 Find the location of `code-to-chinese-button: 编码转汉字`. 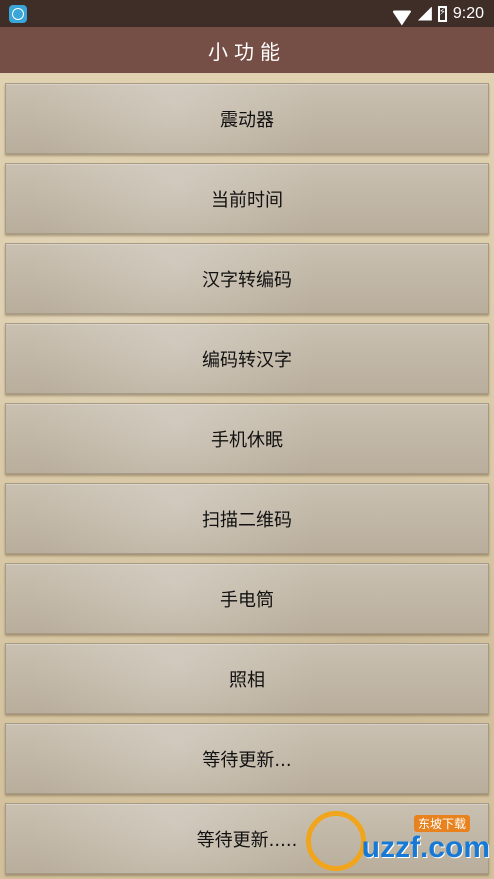

code-to-chinese-button: 编码转汉字 is located at coordinates (247, 358).